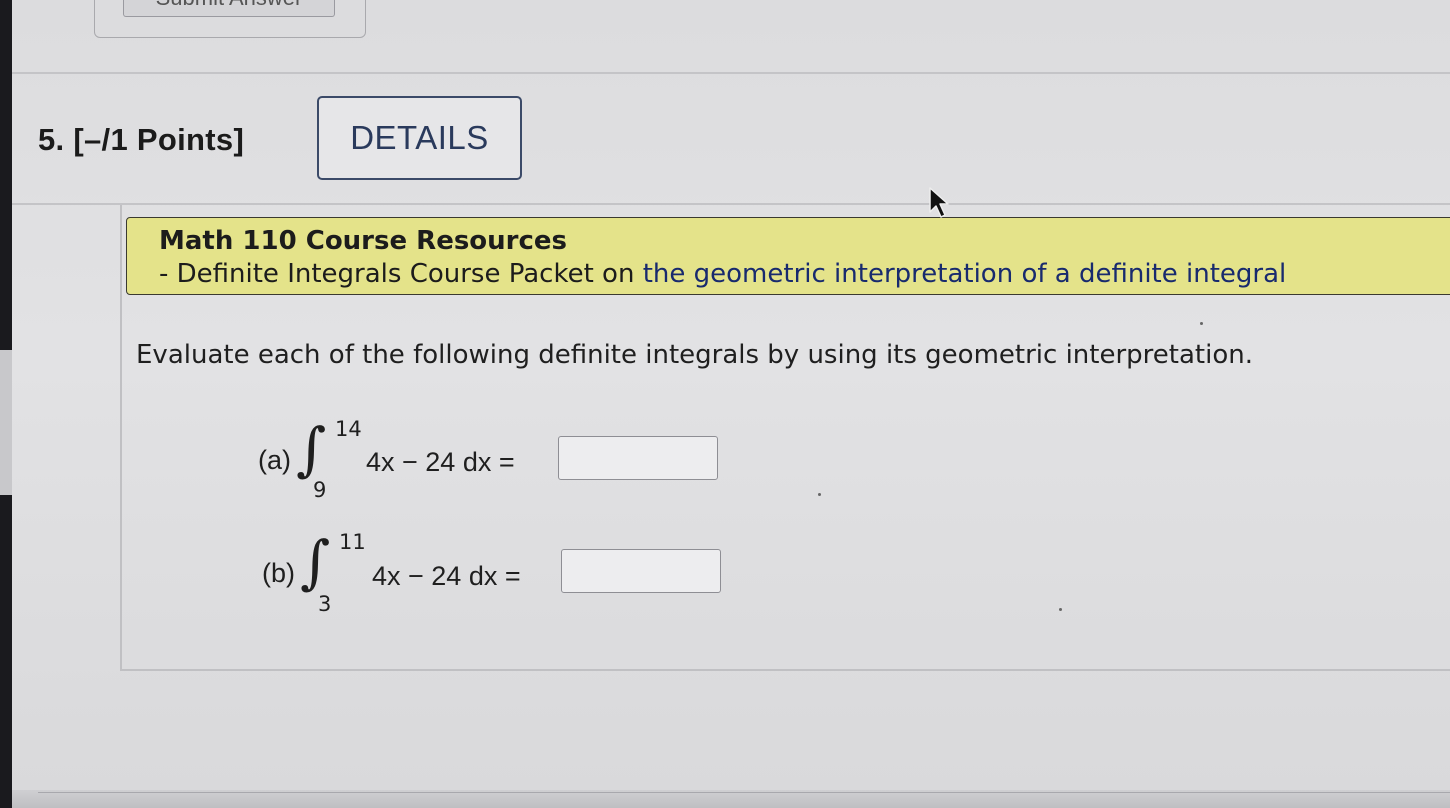 This screenshot has width=1450, height=808. I want to click on resources-item-prefix: - Definite Integrals Course Packet on, so click(401, 274).